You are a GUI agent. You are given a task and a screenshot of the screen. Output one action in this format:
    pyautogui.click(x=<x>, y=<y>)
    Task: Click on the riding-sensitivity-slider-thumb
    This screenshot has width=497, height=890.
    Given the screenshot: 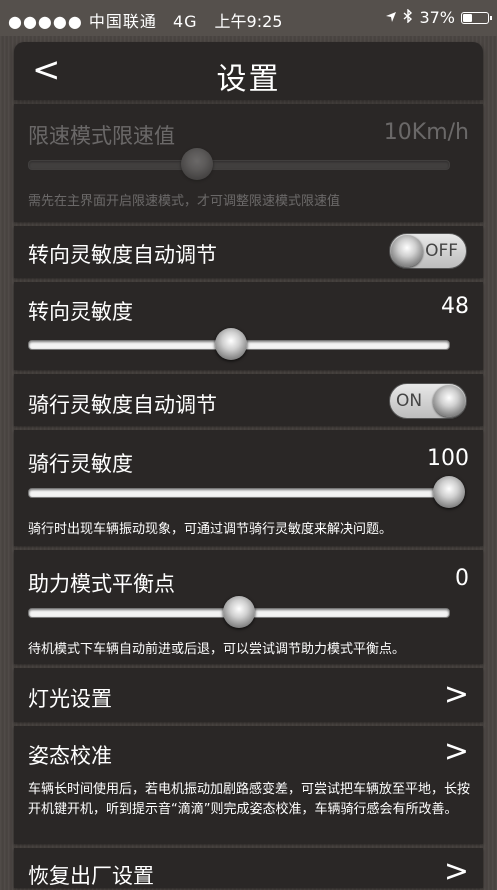 What is the action you would take?
    pyautogui.click(x=449, y=492)
    